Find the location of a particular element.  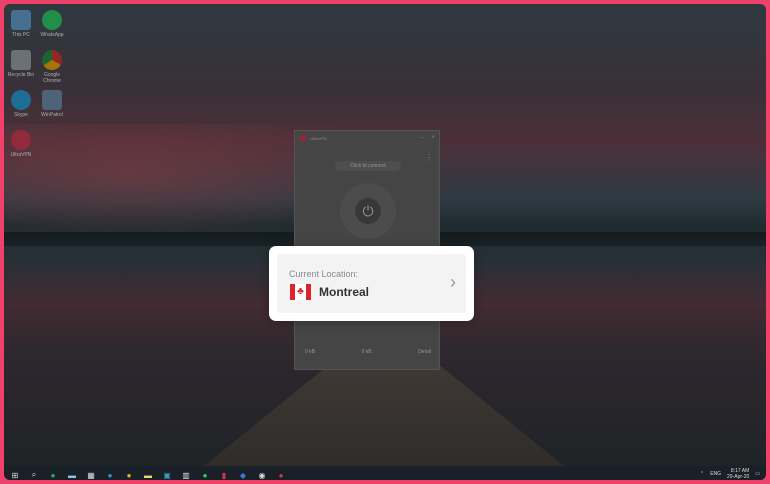

edge-icon: ◆ is located at coordinates (243, 474).